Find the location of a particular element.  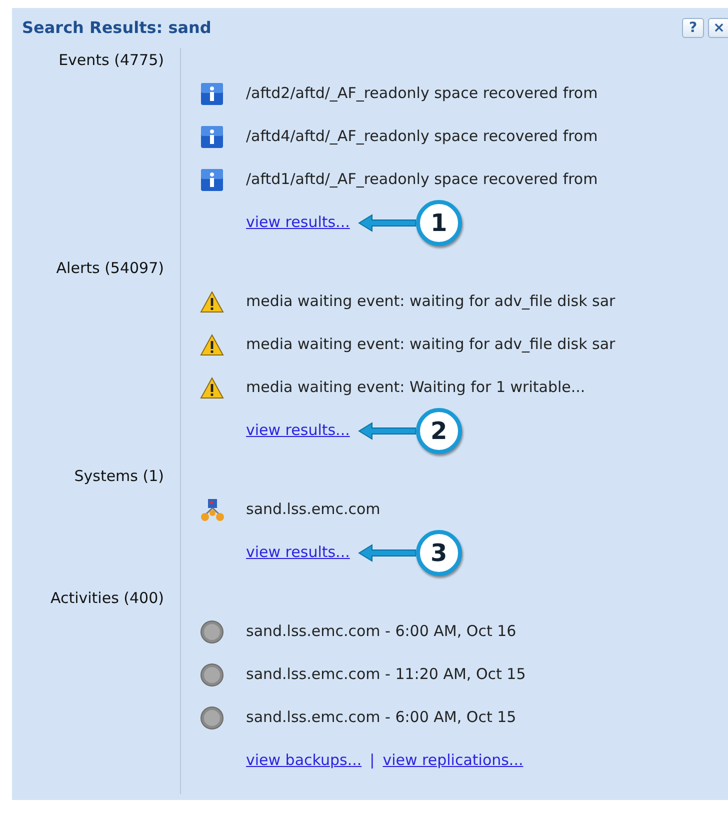

help-button: ? is located at coordinates (693, 28).